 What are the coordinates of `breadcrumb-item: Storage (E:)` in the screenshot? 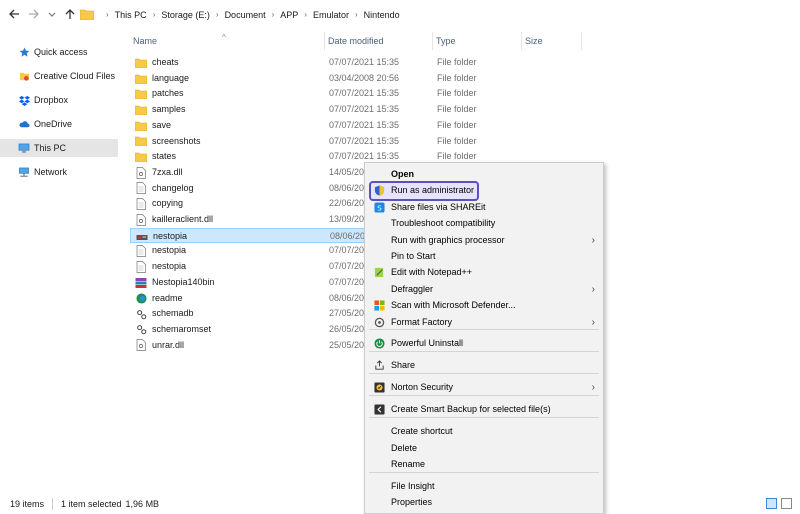 It's located at (185, 15).